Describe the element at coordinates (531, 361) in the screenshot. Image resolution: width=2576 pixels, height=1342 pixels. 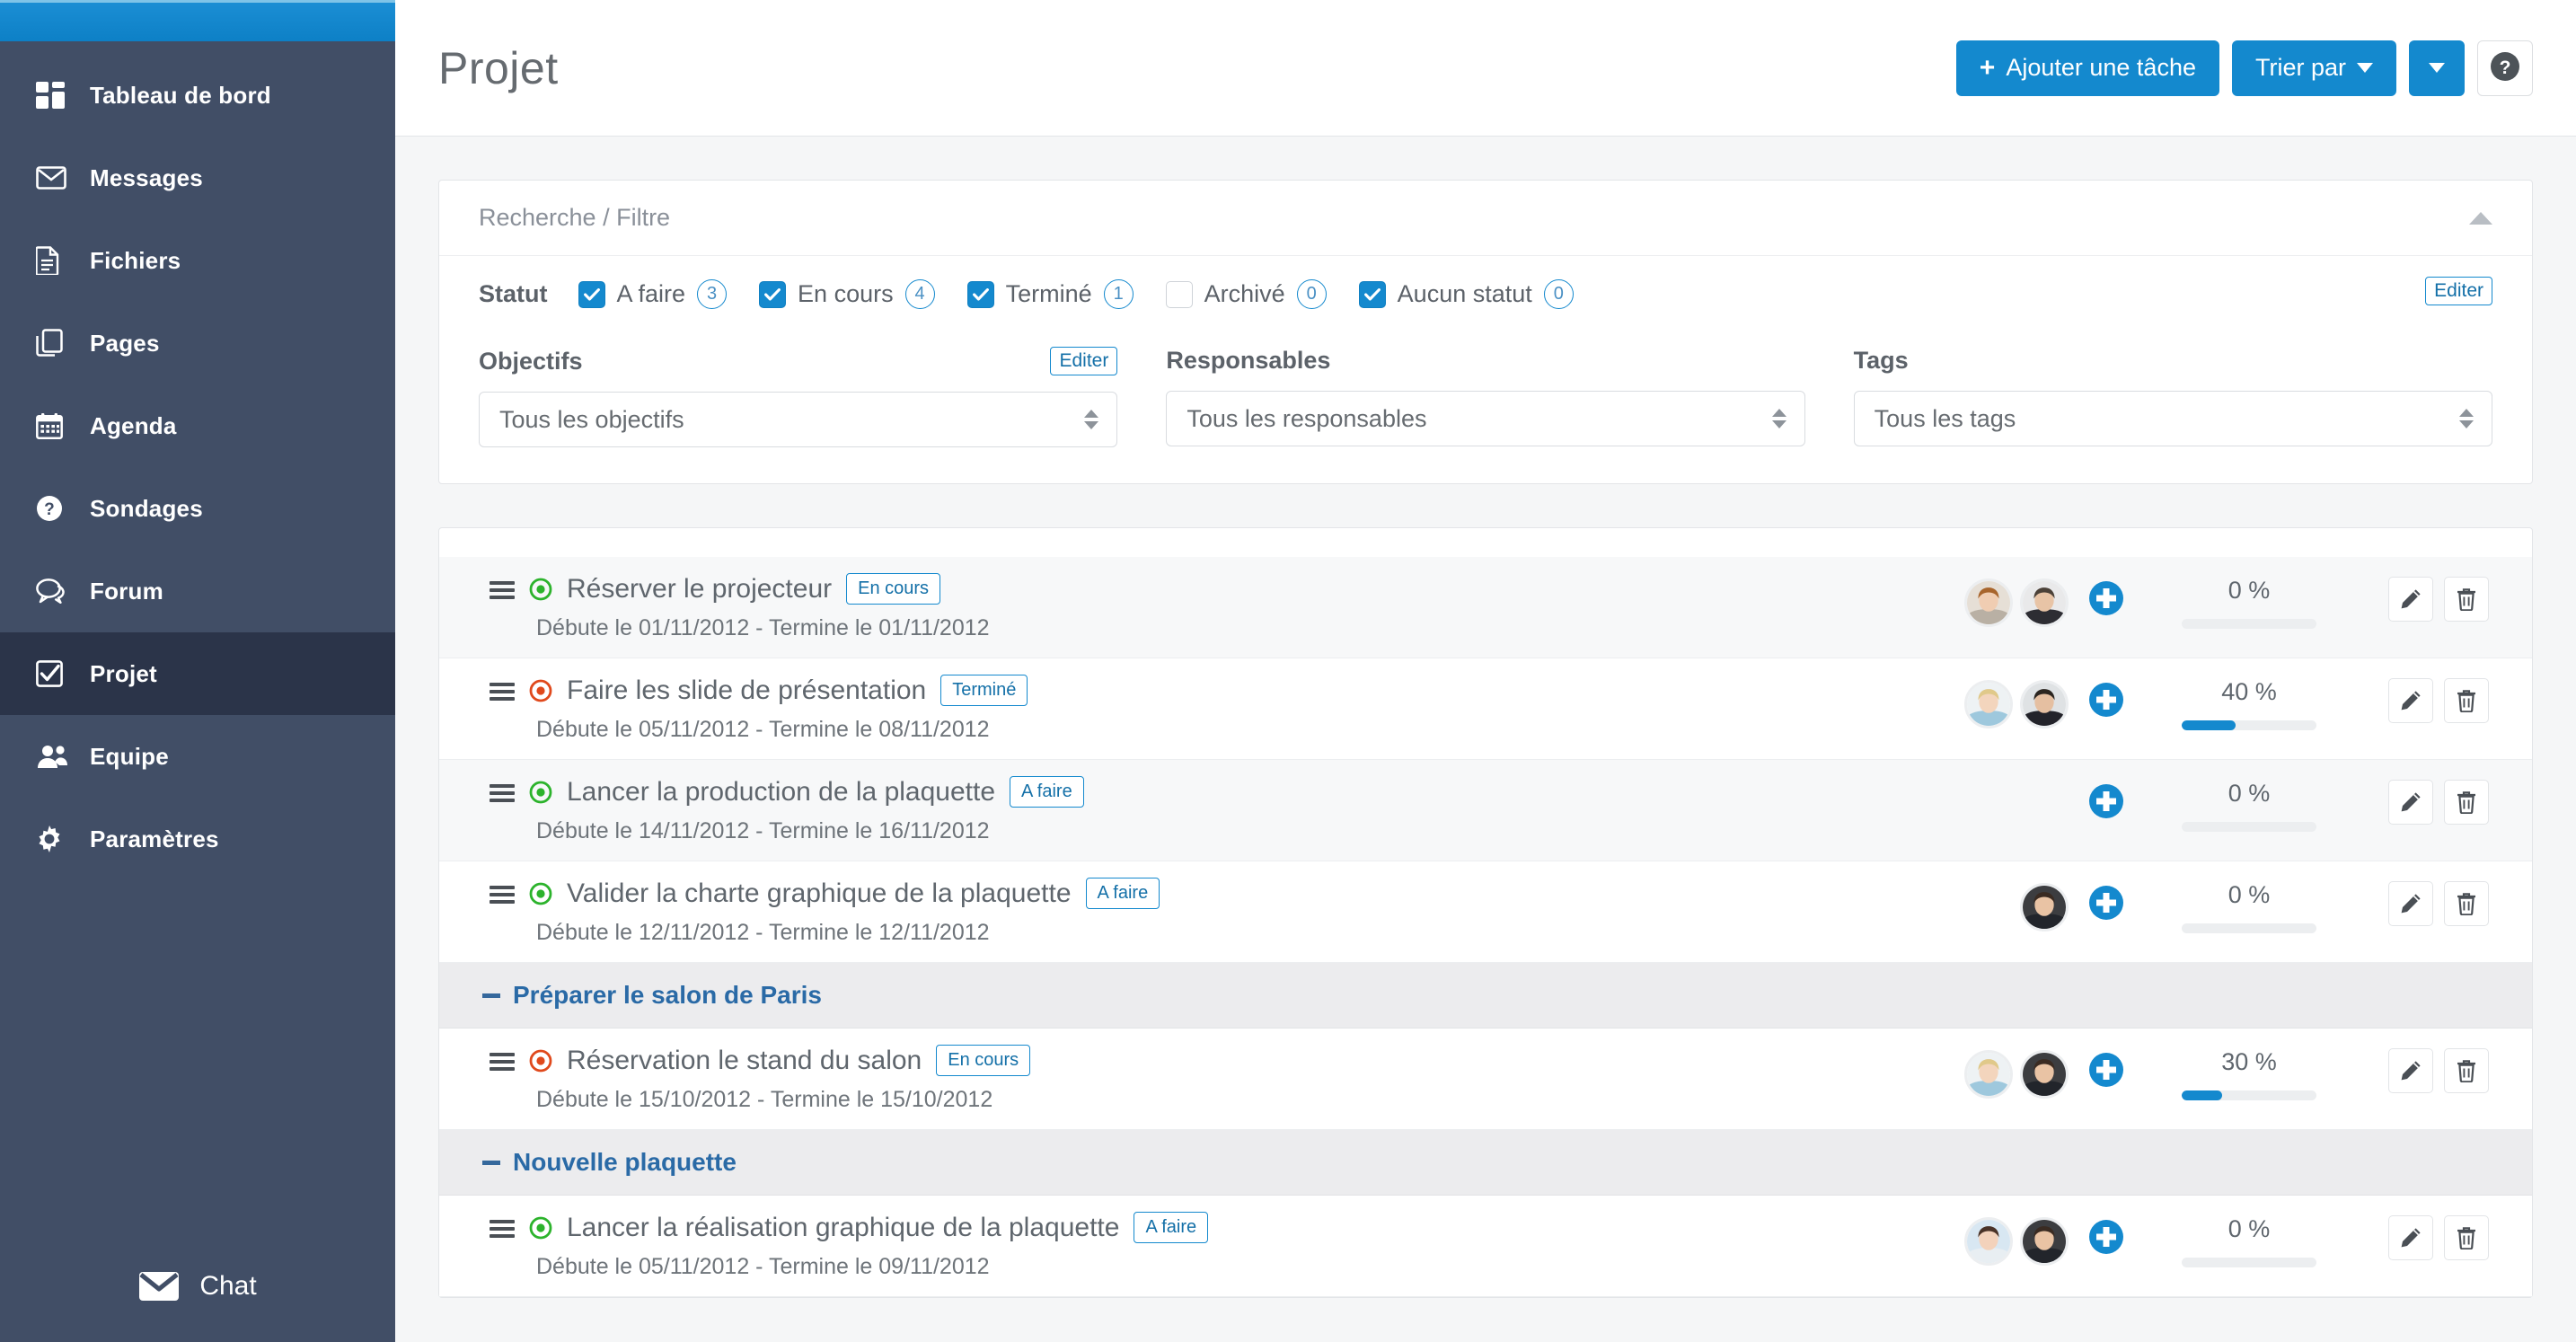
I see `filter-label: Objectifs` at that location.